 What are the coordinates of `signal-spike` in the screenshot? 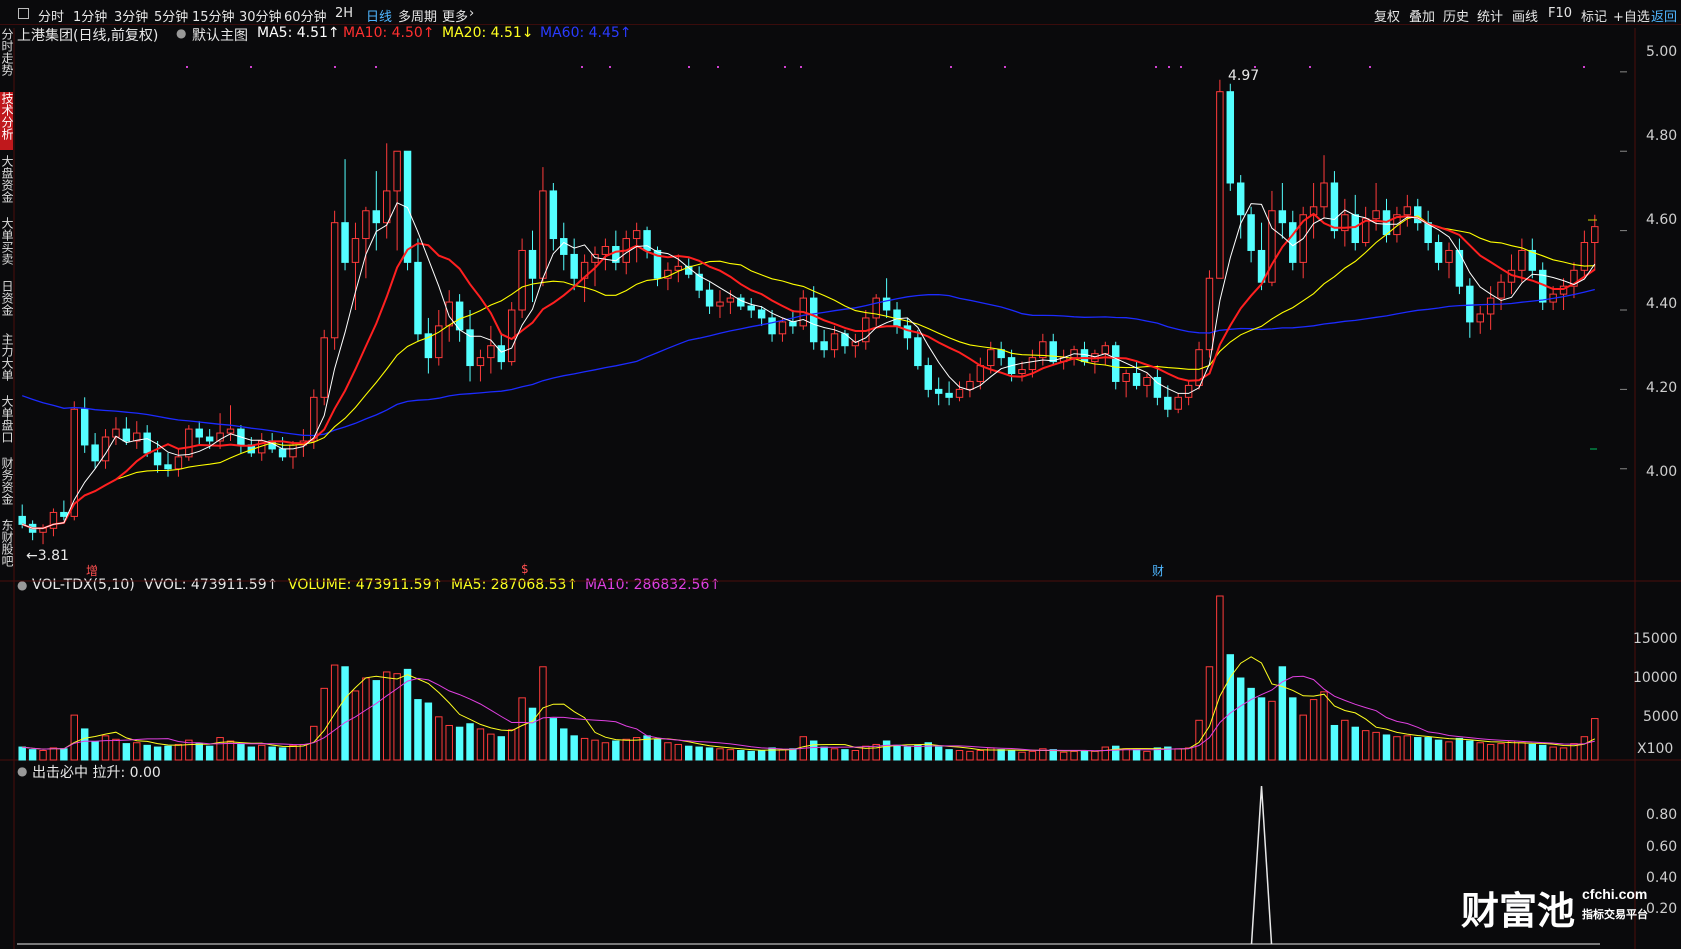 It's located at (1261, 865).